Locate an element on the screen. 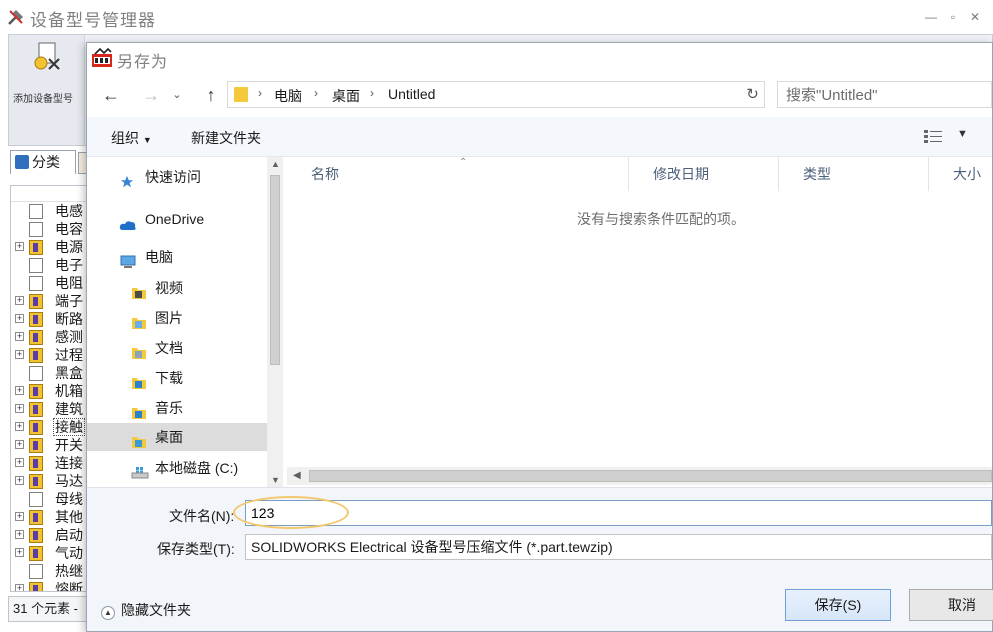 This screenshot has width=993, height=632. drive-icon is located at coordinates (140, 470).